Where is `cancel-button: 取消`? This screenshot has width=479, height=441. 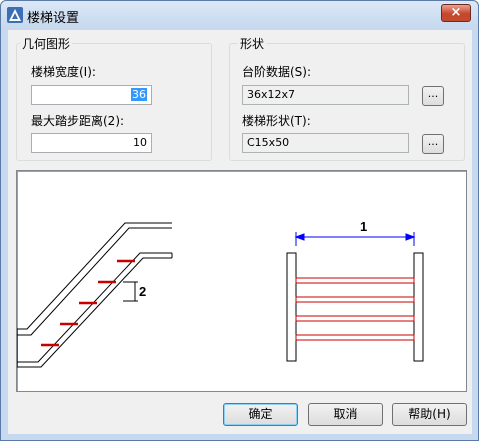
cancel-button: 取消 is located at coordinates (345, 414).